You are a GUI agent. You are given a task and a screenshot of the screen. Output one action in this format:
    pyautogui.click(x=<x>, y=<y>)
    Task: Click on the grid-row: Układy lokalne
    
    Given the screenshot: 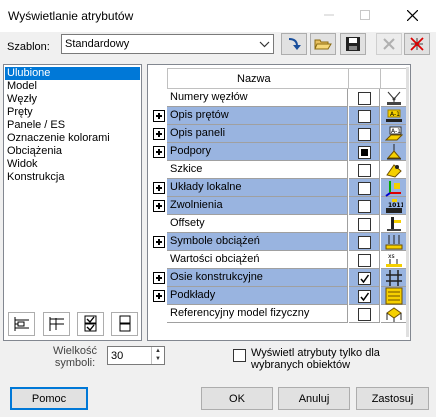 What is the action you would take?
    pyautogui.click(x=279, y=188)
    